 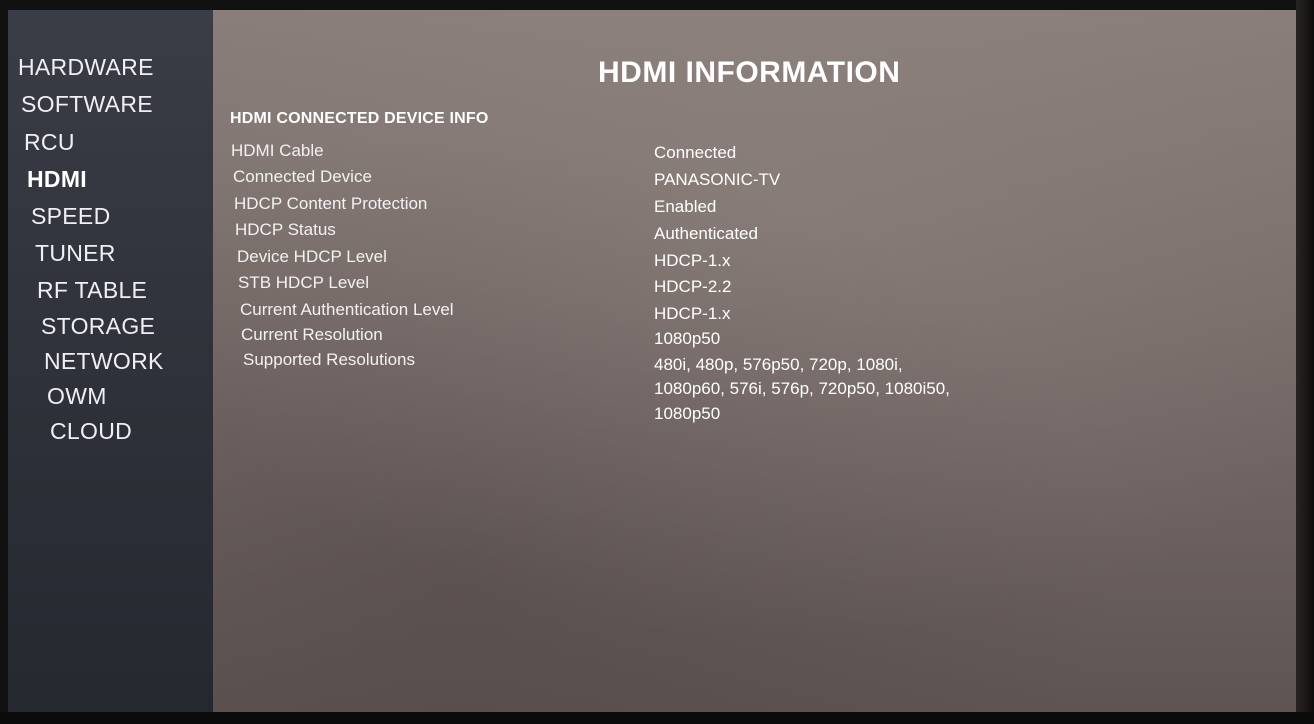 I want to click on info-value-supported-resolutions-line-3: 1080p50, so click(x=687, y=413).